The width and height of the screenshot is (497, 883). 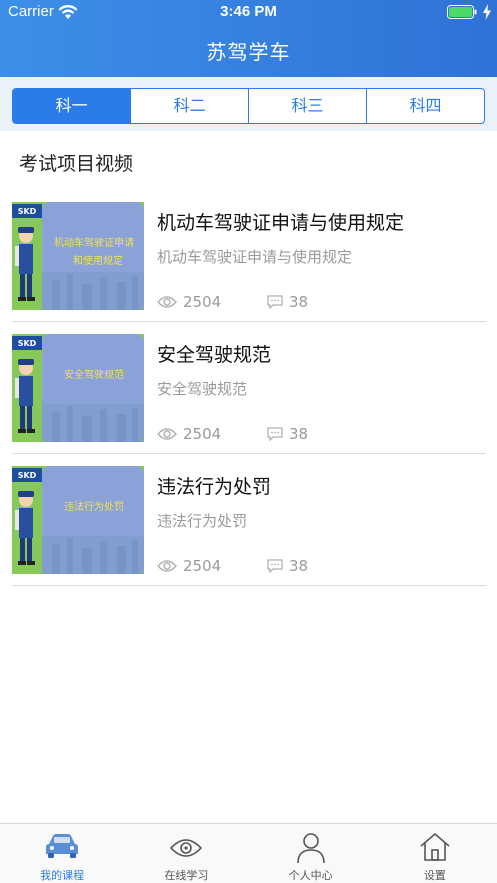 What do you see at coordinates (435, 846) in the screenshot?
I see `home-icon` at bounding box center [435, 846].